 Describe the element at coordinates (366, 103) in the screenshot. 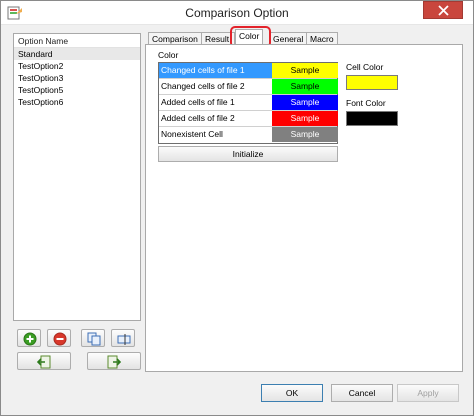

I see `font-color-label: Font Color` at that location.